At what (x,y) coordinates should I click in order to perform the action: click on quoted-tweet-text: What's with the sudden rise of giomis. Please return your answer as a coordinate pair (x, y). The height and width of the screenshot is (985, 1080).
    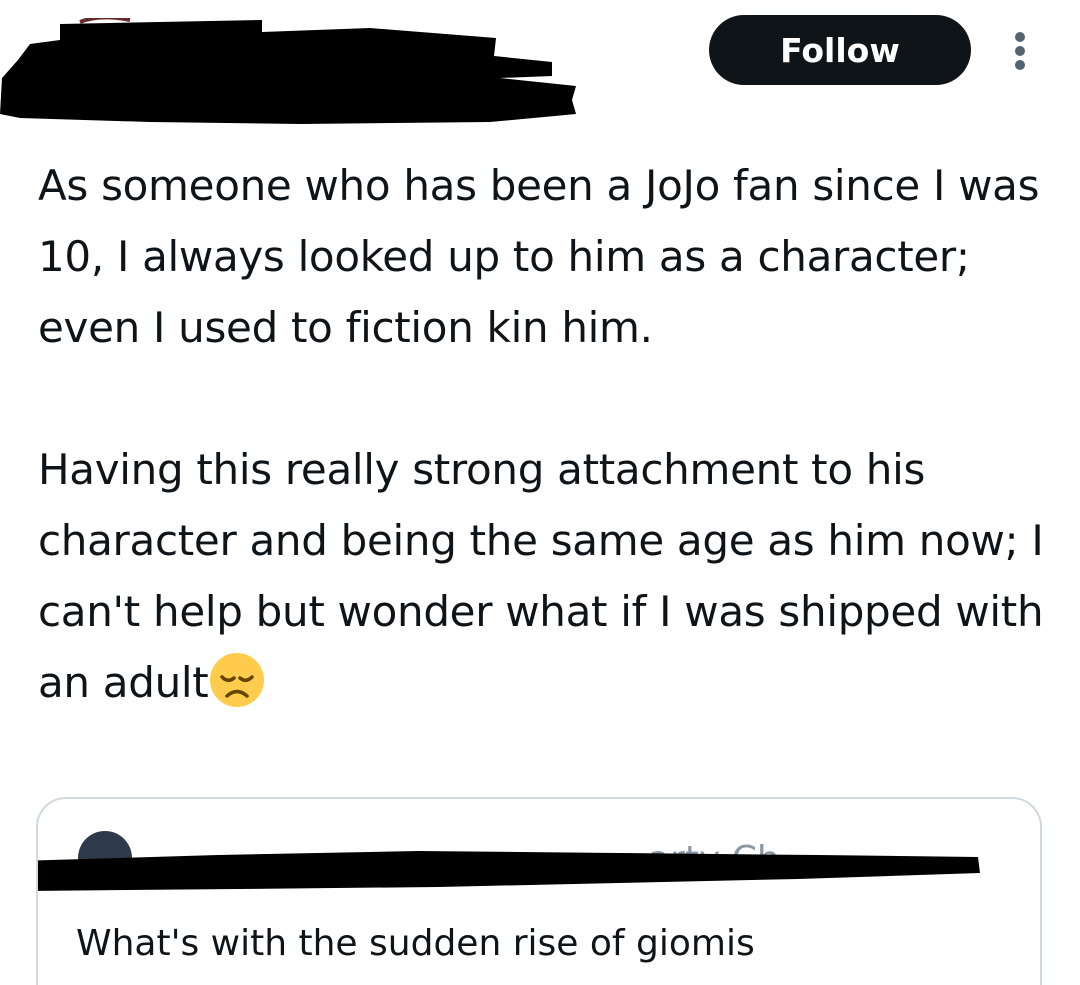
    Looking at the image, I should click on (415, 943).